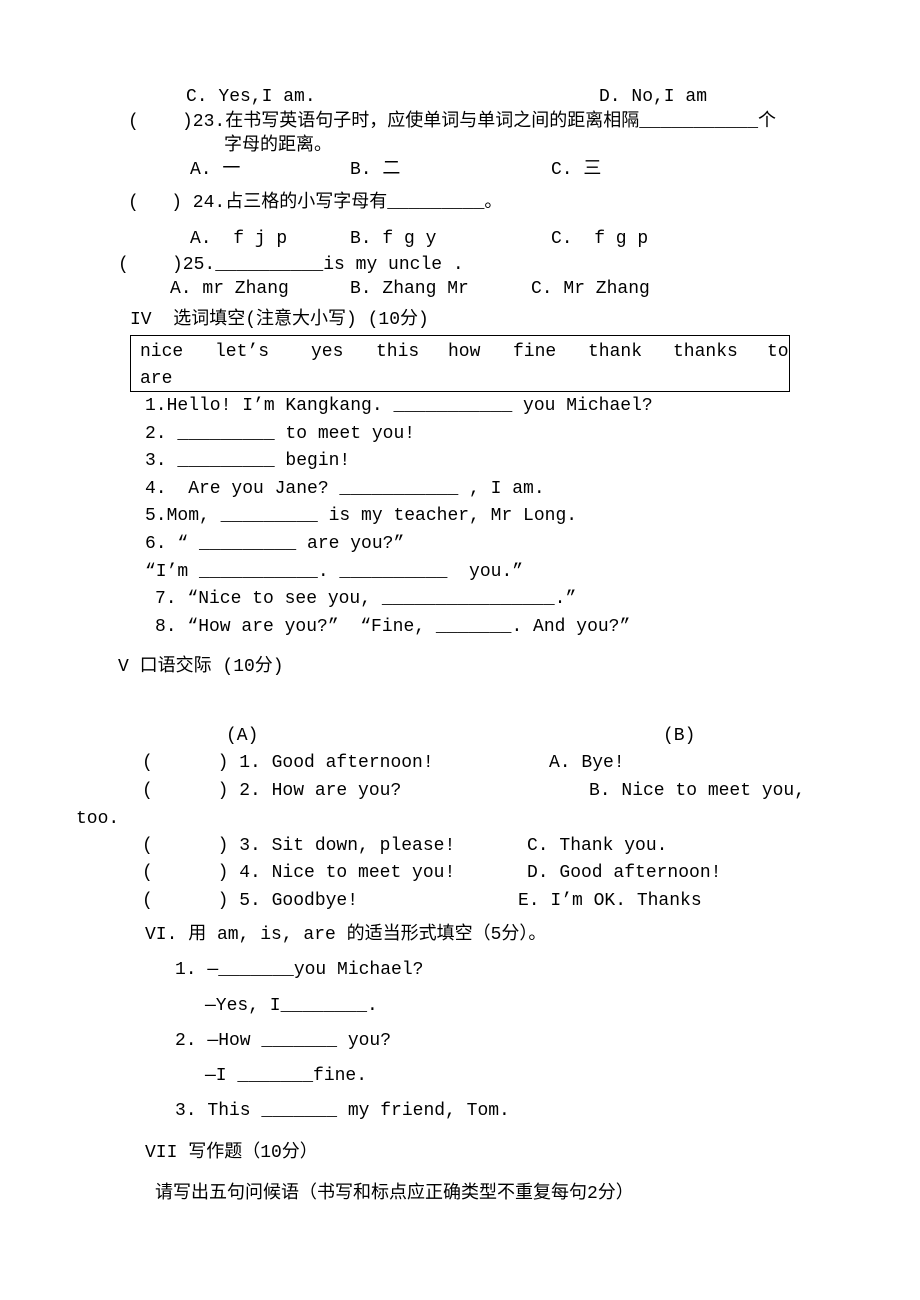 Image resolution: width=920 pixels, height=1300 pixels. I want to click on word-bank-word: let’s, so click(242, 352).